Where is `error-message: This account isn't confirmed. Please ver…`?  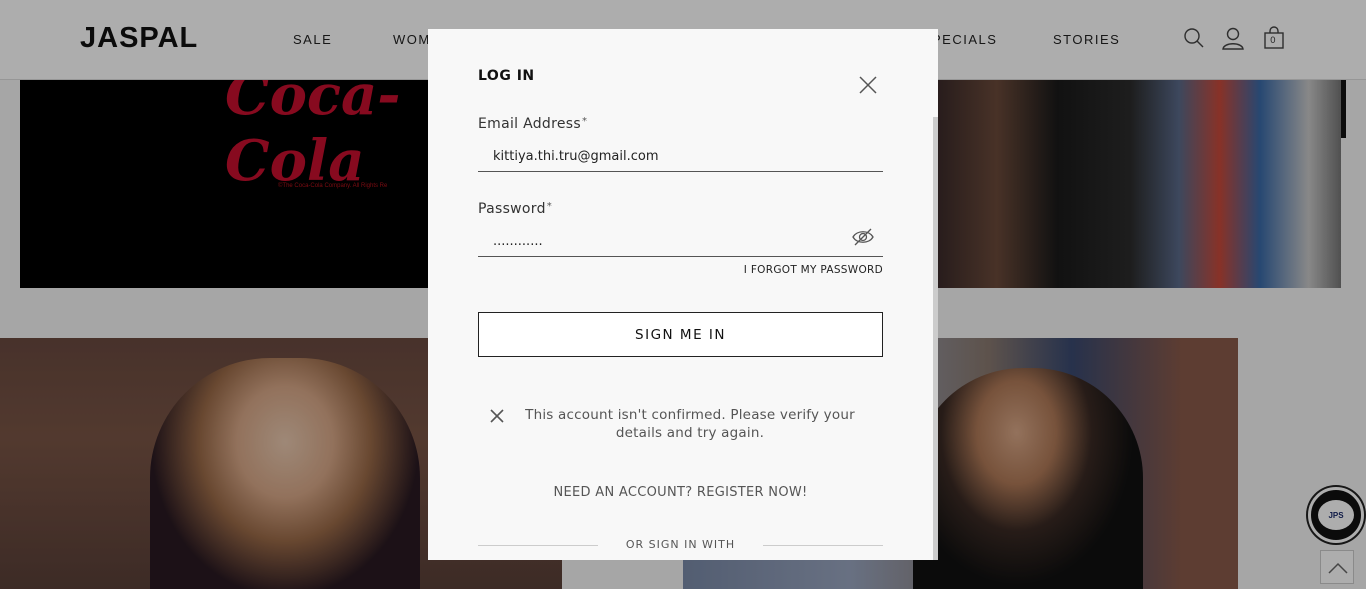
error-message: This account isn't confirmed. Please ver… is located at coordinates (690, 424).